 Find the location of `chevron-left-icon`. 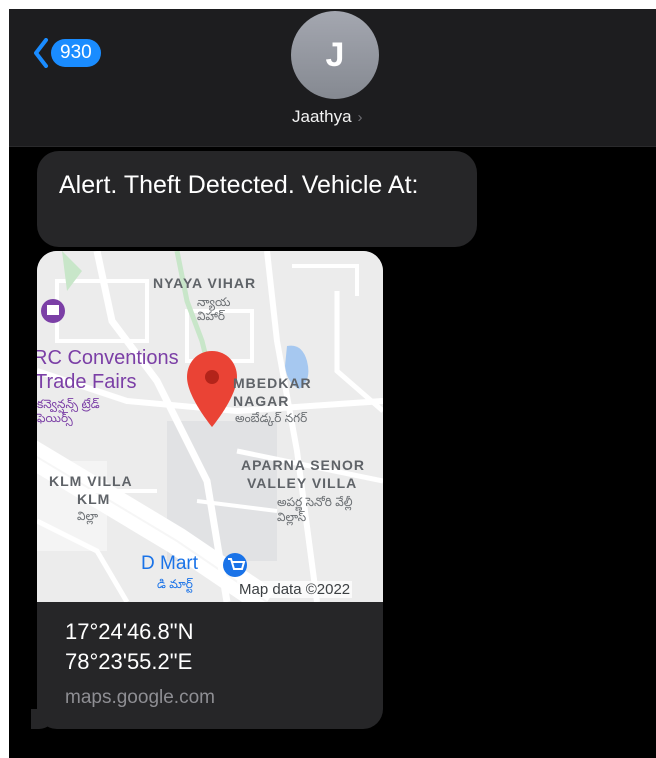

chevron-left-icon is located at coordinates (41, 53).